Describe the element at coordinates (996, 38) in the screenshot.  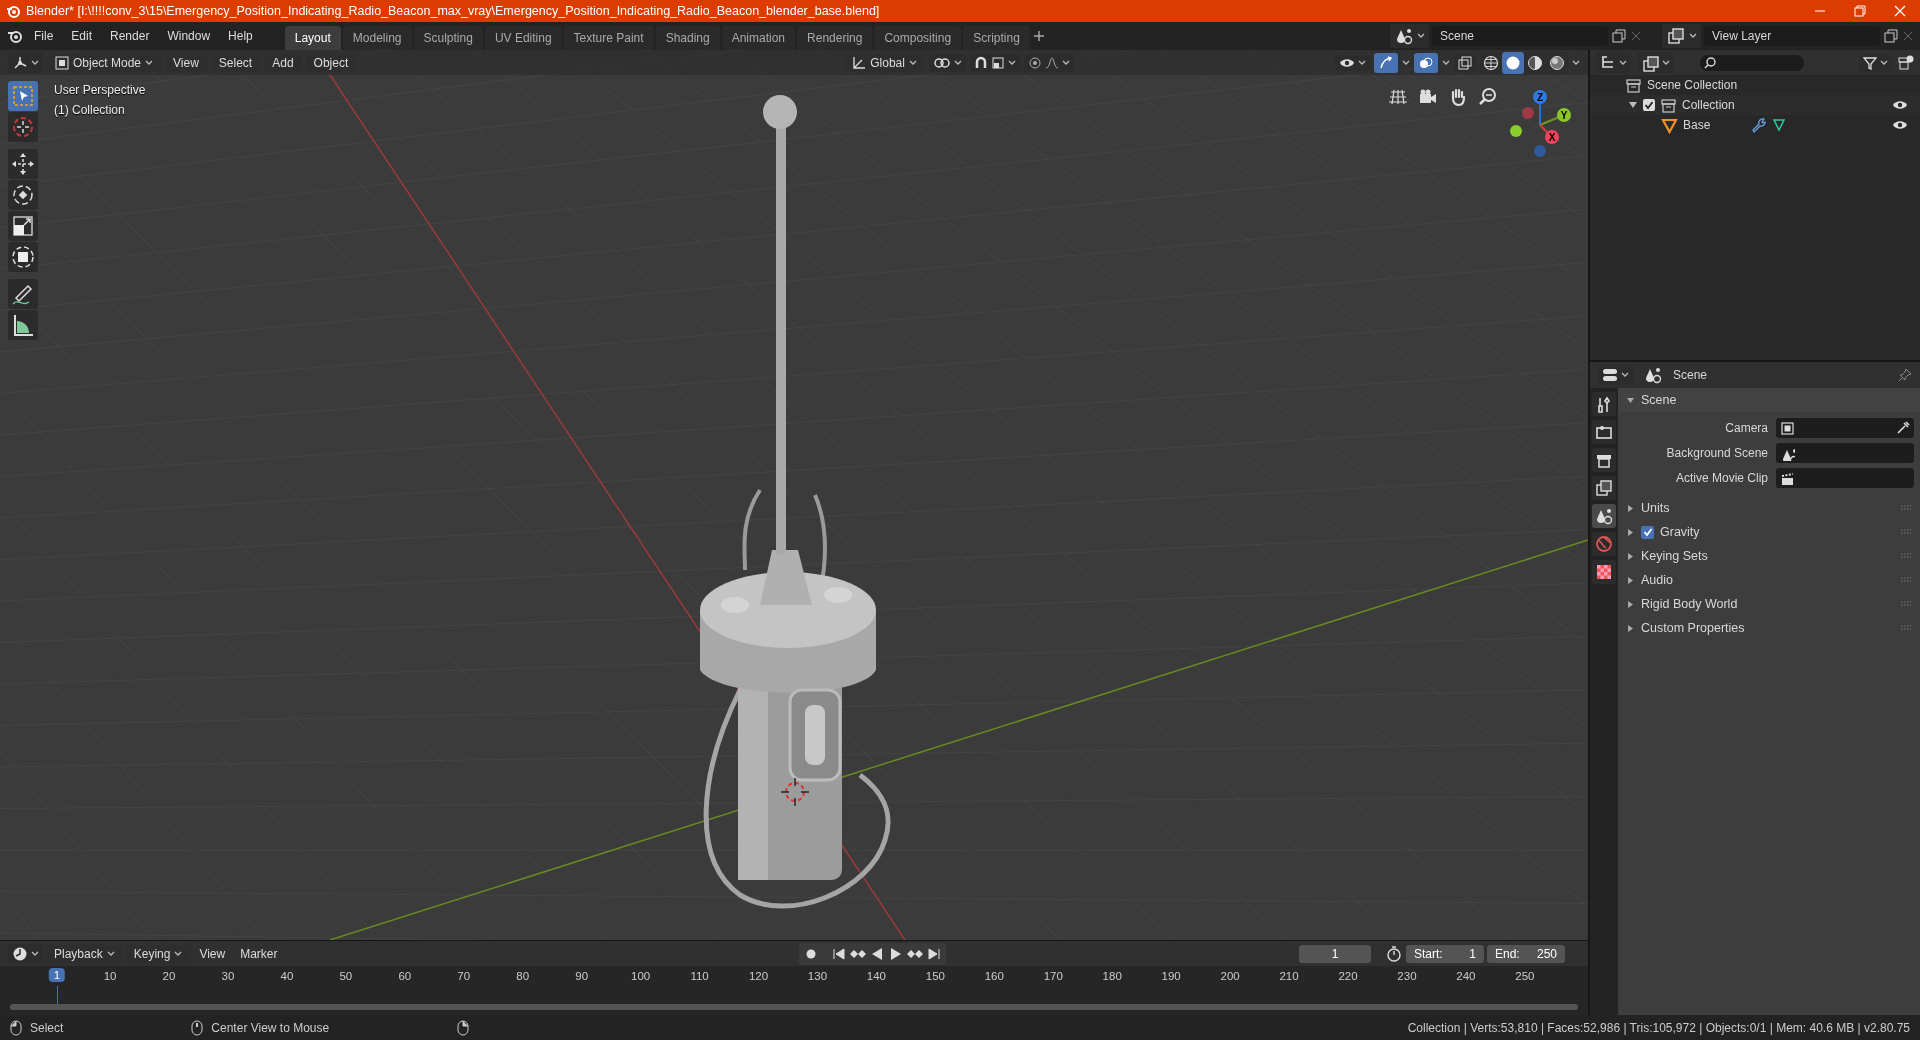
I see `workspace-tab: Scripting` at that location.